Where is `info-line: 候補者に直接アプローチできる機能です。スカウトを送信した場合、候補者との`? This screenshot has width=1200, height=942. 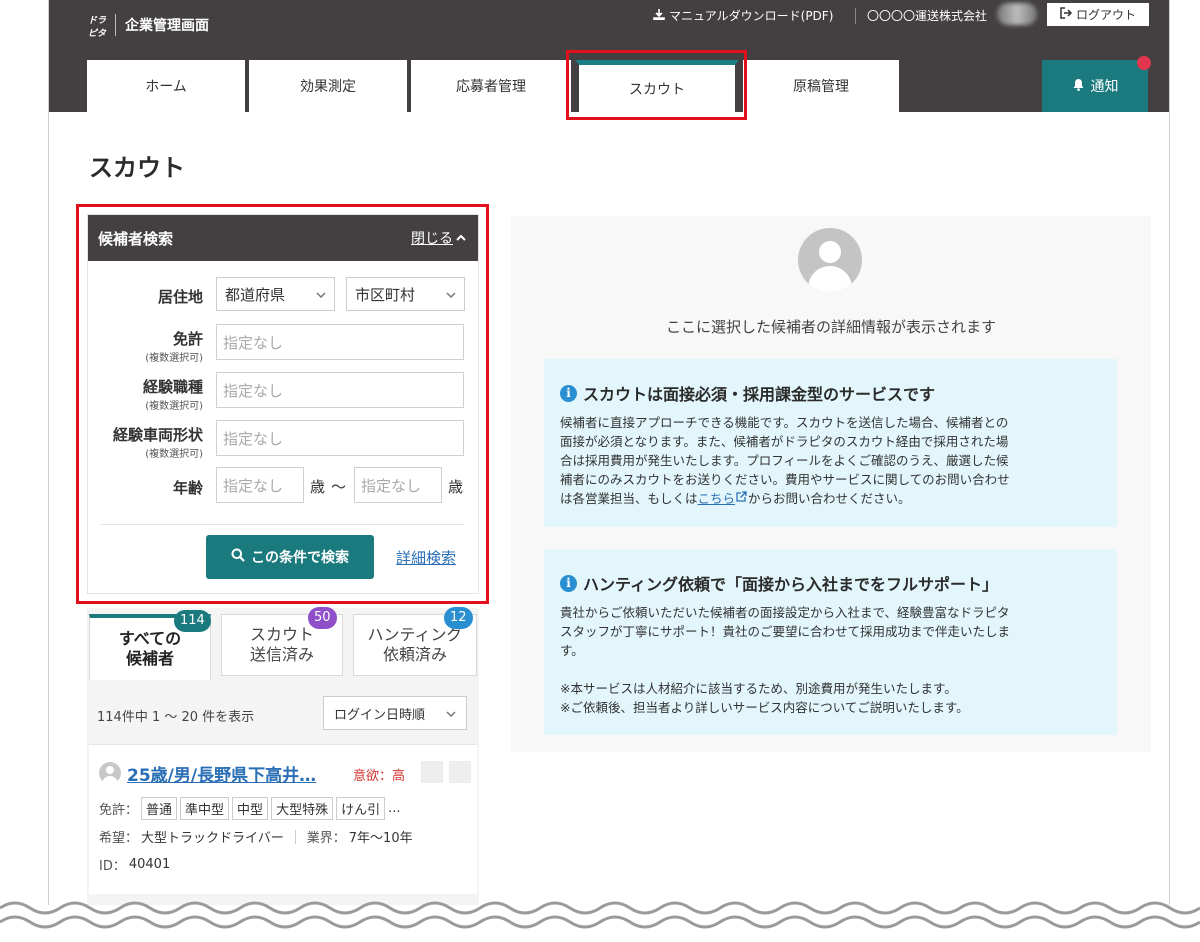
info-line: 候補者に直接アプローチできる機能です。スカウトを送信した場合、候補者との is located at coordinates (784, 422).